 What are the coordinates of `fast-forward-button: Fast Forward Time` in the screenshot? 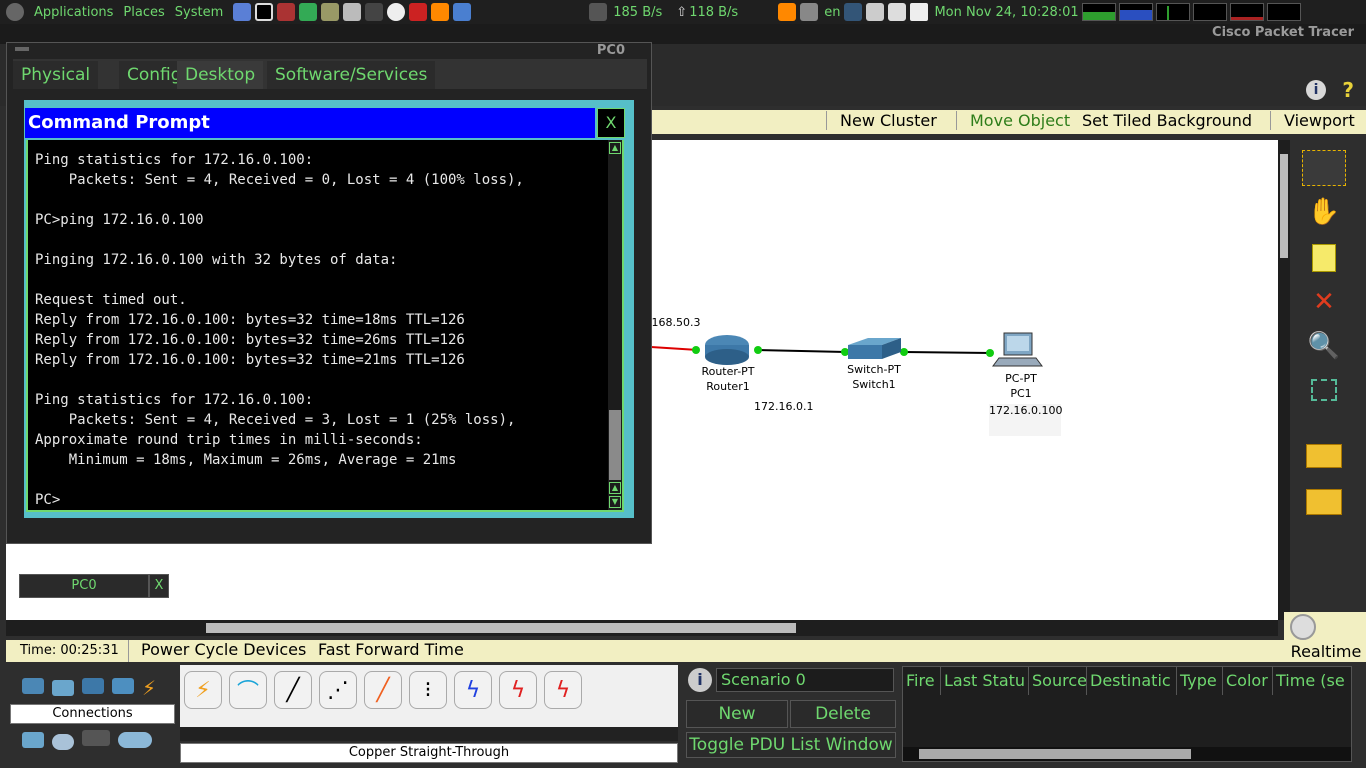 It's located at (391, 649).